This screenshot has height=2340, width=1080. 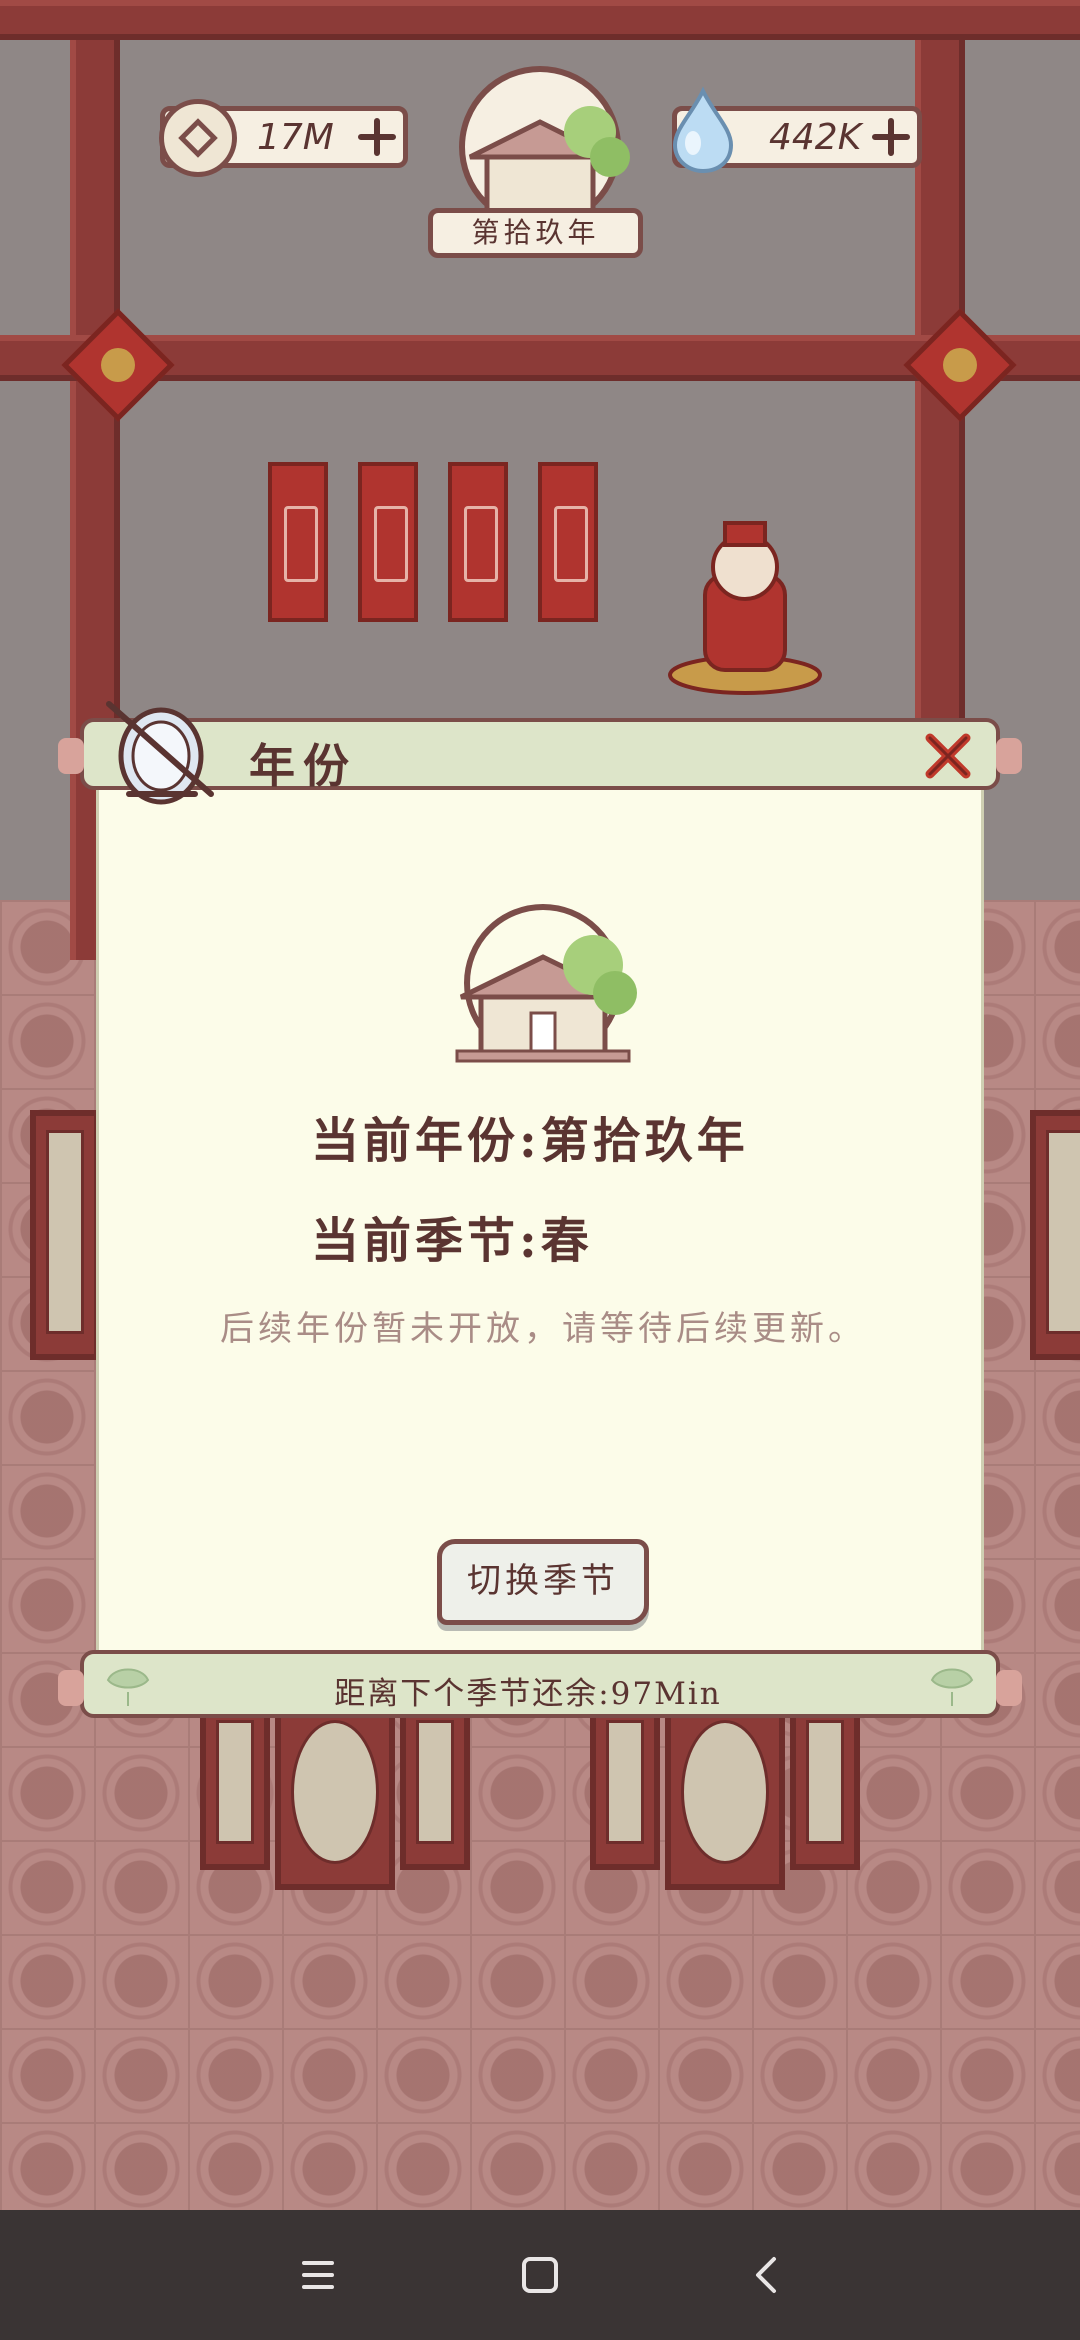 What do you see at coordinates (530, 1141) in the screenshot?
I see `current-year-text: 当前年份:第拾玖年` at bounding box center [530, 1141].